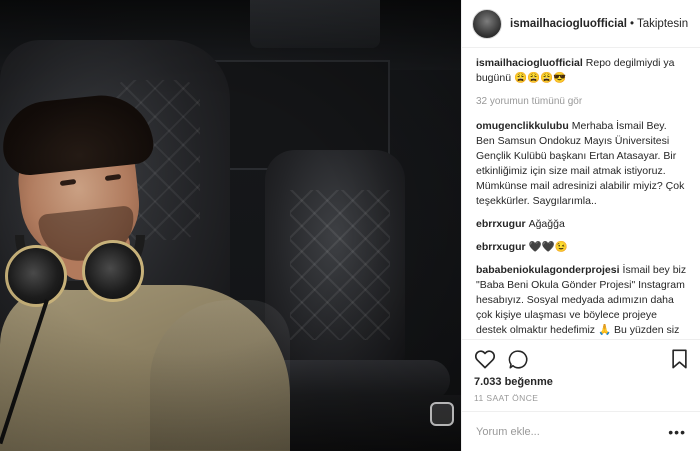  Describe the element at coordinates (568, 24) in the screenshot. I see `header-username: ismailhaciogluofficial` at that location.